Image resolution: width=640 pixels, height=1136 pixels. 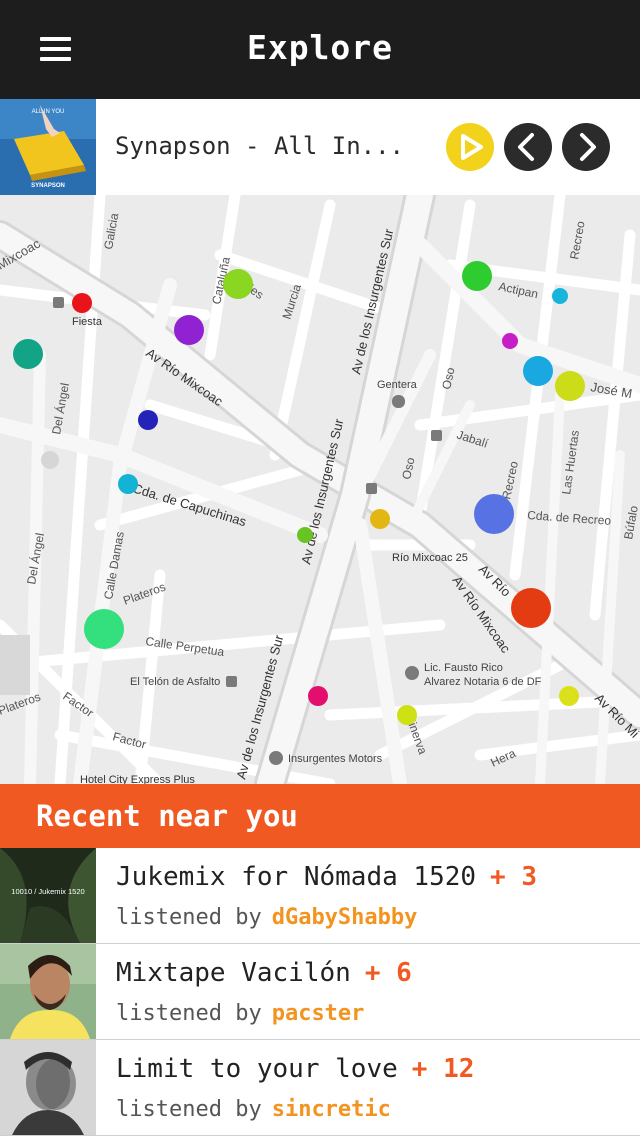 What do you see at coordinates (48, 147) in the screenshot?
I see `album-cover: ALL IN YOU SYNAPSON` at bounding box center [48, 147].